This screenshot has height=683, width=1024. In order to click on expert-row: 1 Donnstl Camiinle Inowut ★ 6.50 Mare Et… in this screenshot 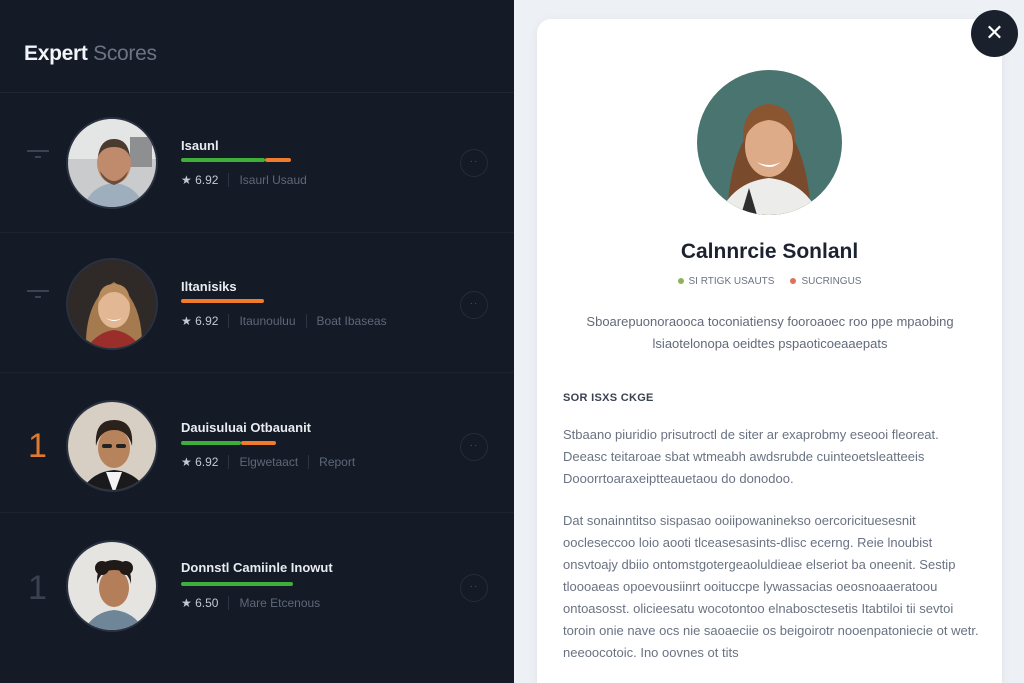, I will do `click(257, 583)`.